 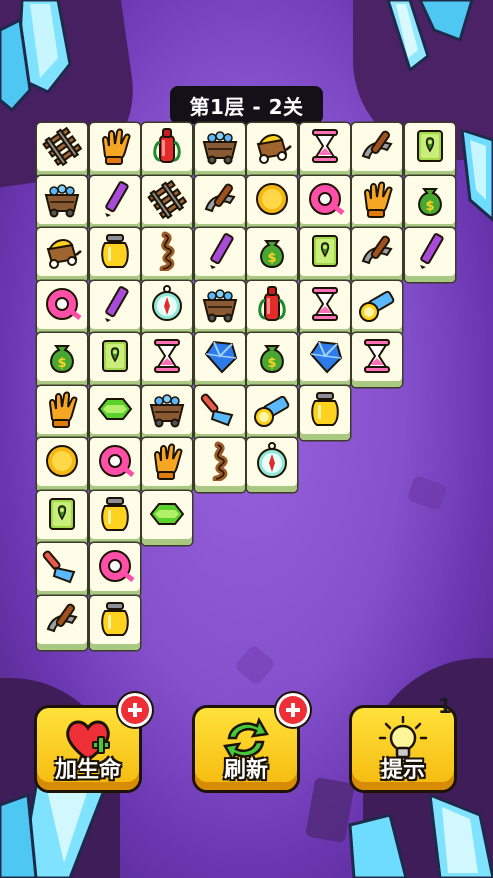 I want to click on add-life-button: 加生命, so click(x=93, y=743).